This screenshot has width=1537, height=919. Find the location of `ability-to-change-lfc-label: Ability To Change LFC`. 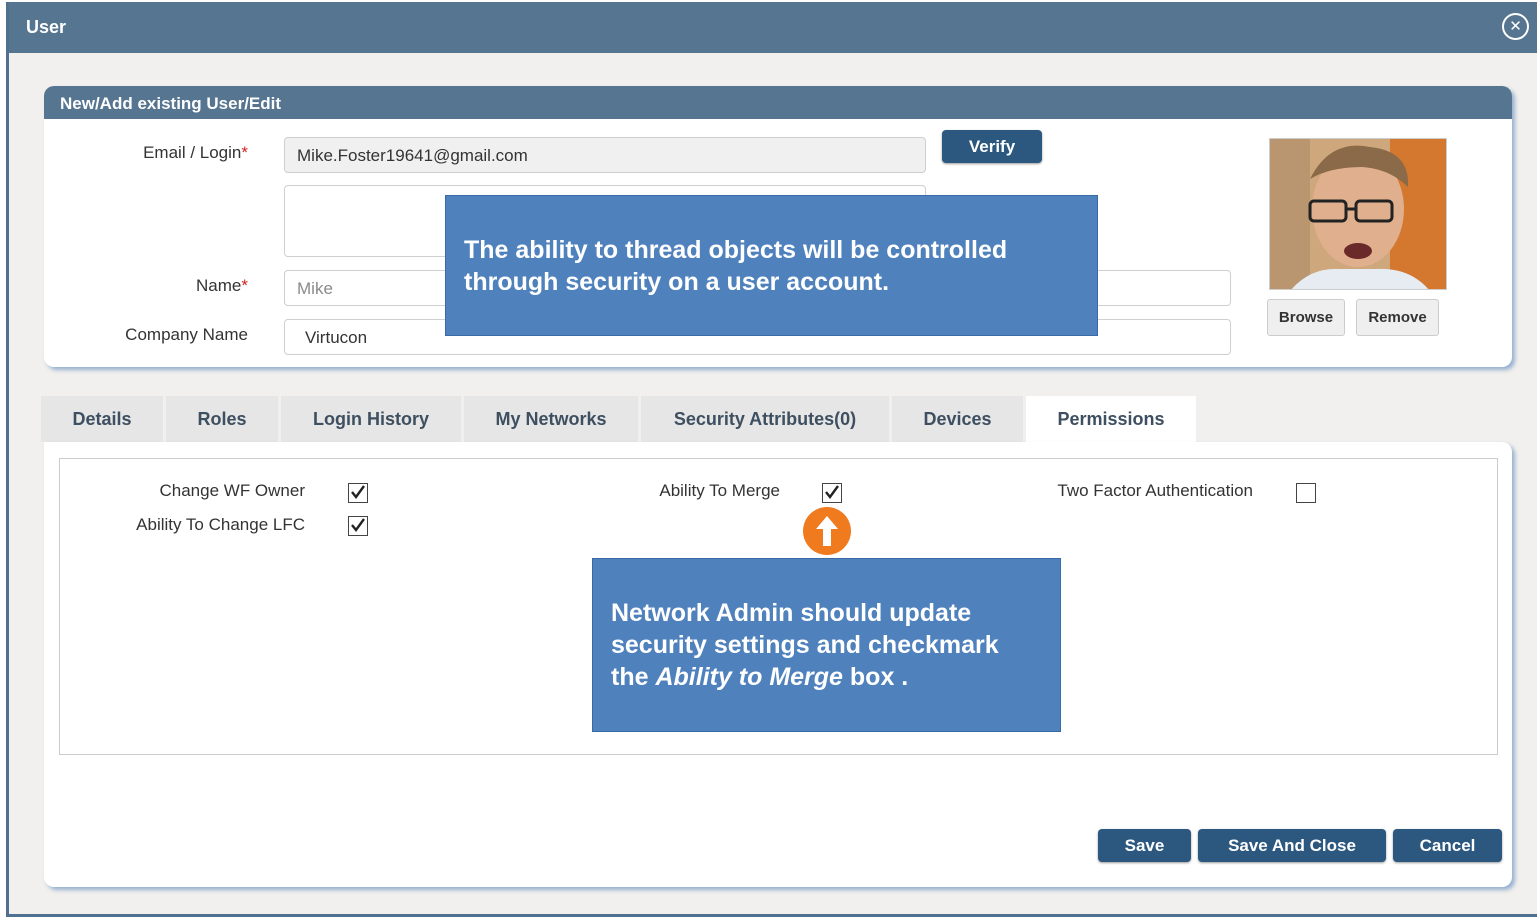

ability-to-change-lfc-label: Ability To Change LFC is located at coordinates (220, 524).